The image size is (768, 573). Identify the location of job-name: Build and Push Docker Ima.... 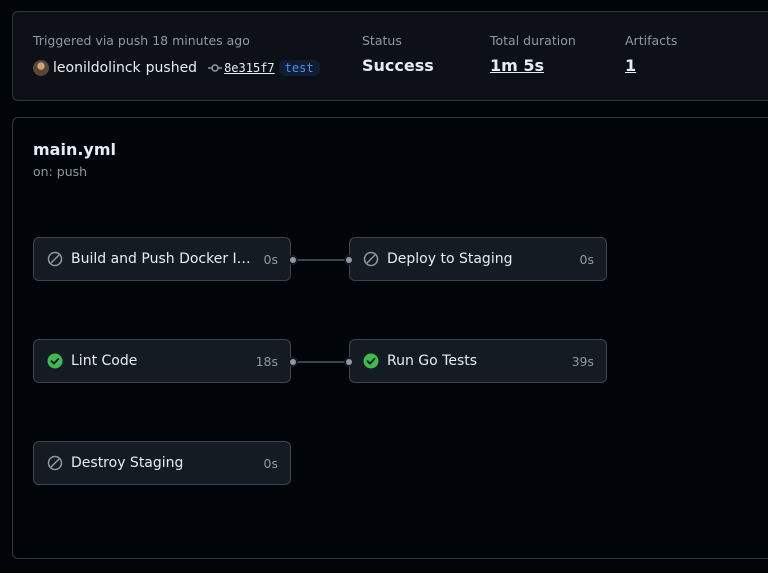
(166, 259).